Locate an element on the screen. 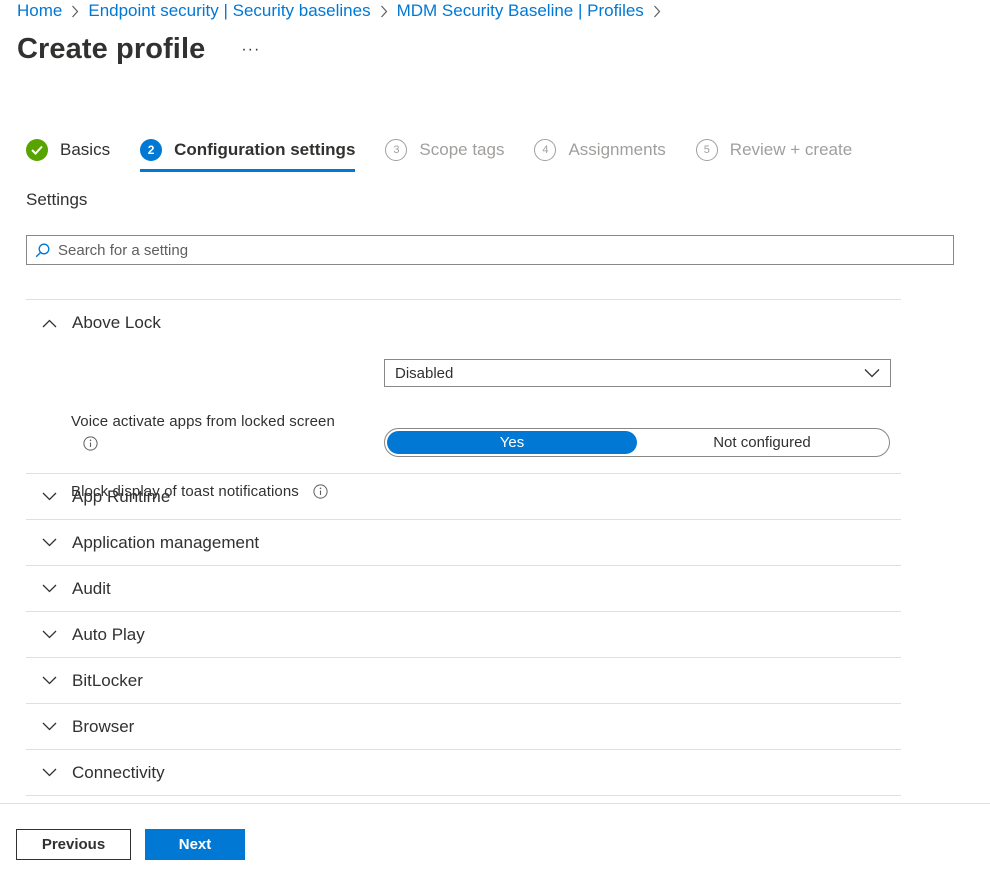  toast-notifications-toggle: Yes Not configured is located at coordinates (637, 442).